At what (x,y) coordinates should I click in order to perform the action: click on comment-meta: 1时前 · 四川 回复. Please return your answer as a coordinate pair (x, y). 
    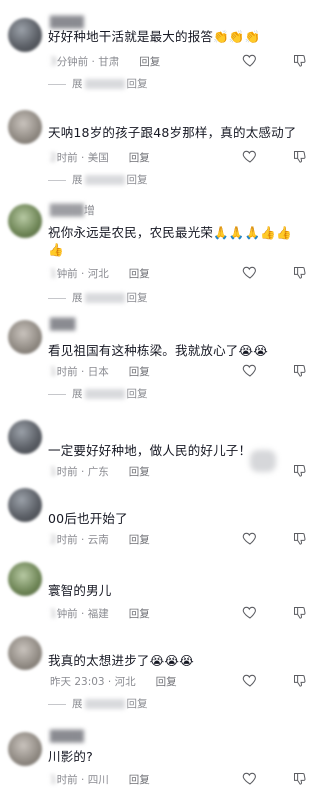
    Looking at the image, I should click on (100, 780).